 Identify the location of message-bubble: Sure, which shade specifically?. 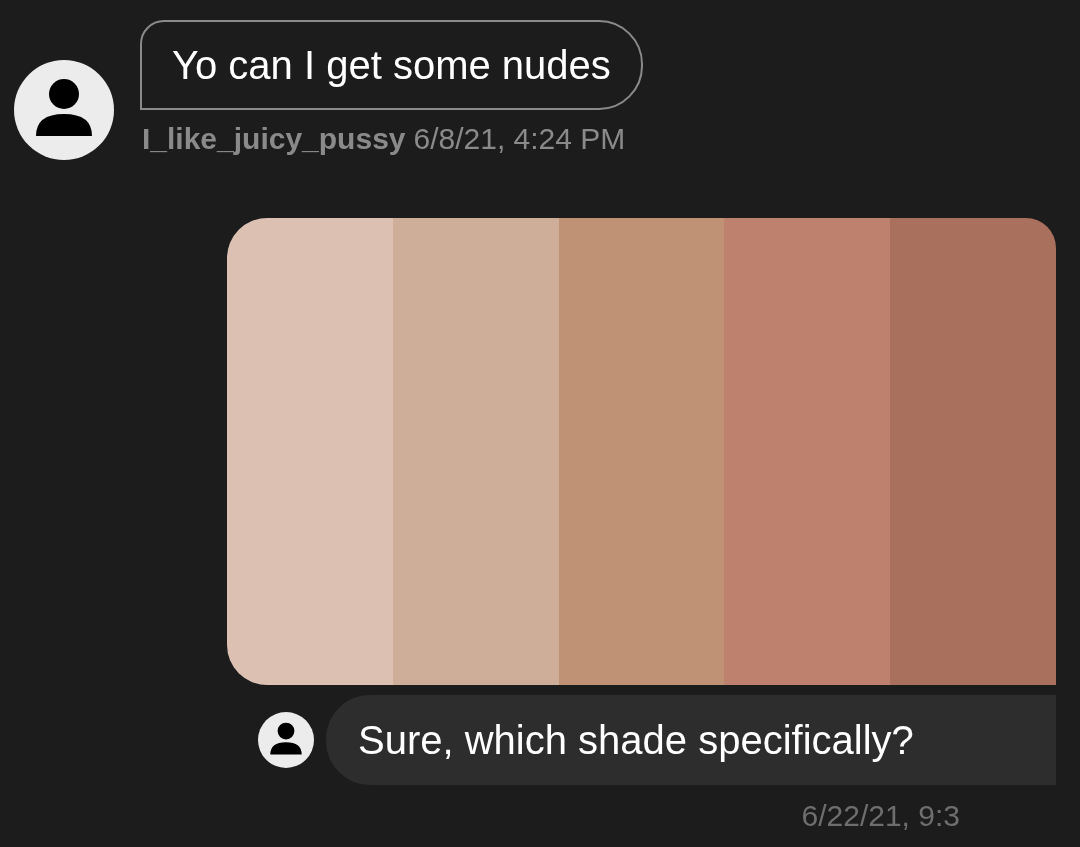
(691, 740).